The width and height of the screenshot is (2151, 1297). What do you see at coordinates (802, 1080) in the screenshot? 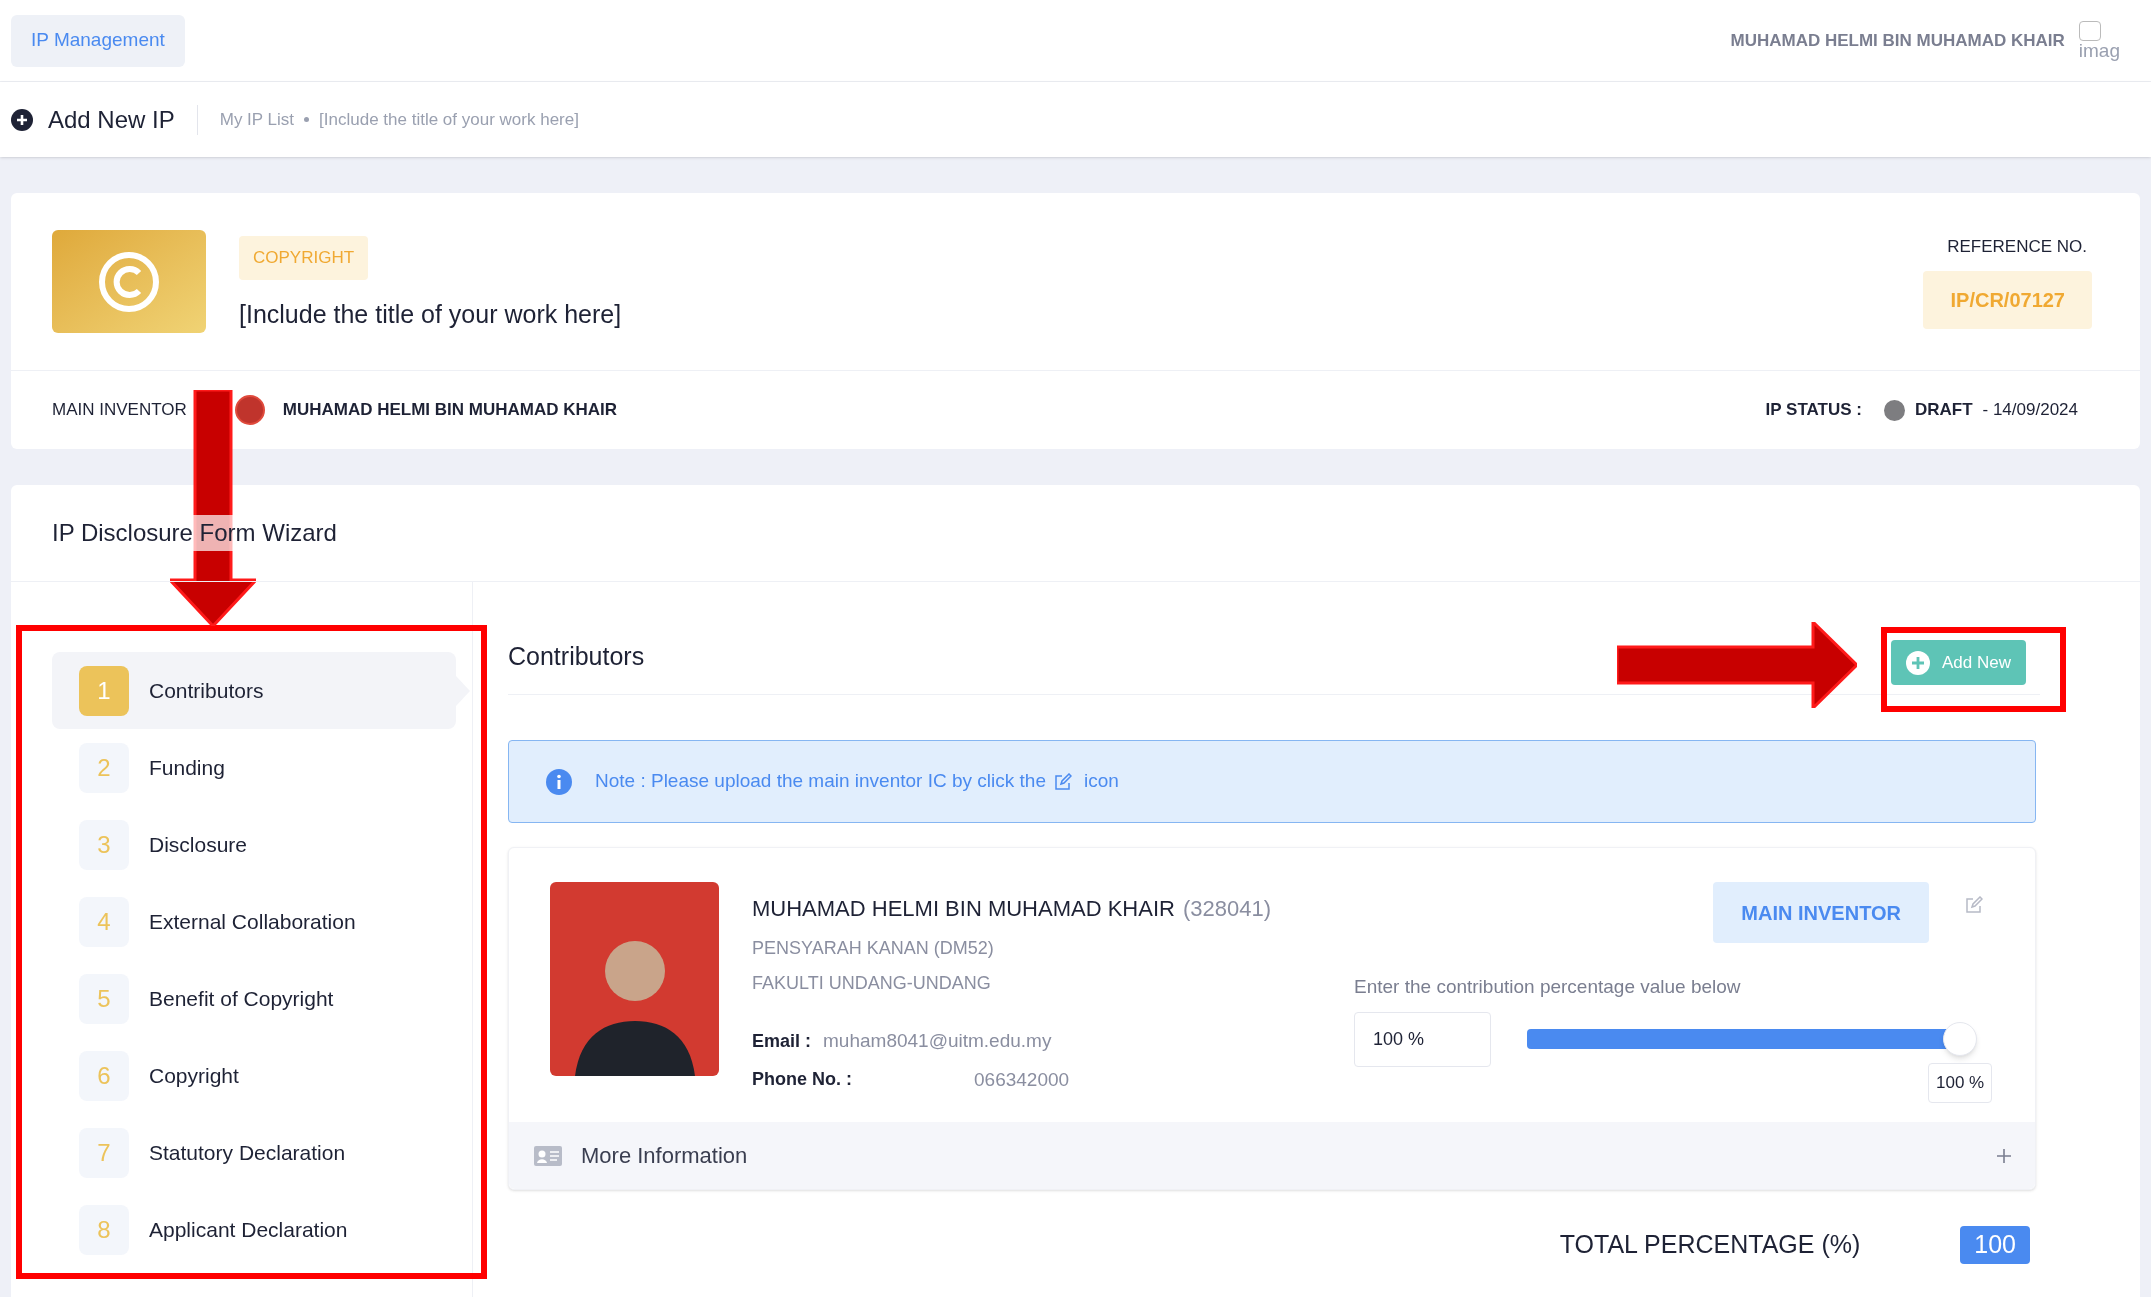
I see `phone-label: Phone No. :` at bounding box center [802, 1080].